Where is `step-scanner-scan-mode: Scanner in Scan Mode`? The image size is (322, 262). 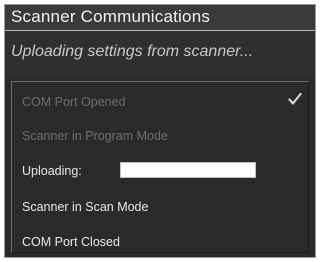
step-scanner-scan-mode: Scanner in Scan Mode is located at coordinates (85, 207).